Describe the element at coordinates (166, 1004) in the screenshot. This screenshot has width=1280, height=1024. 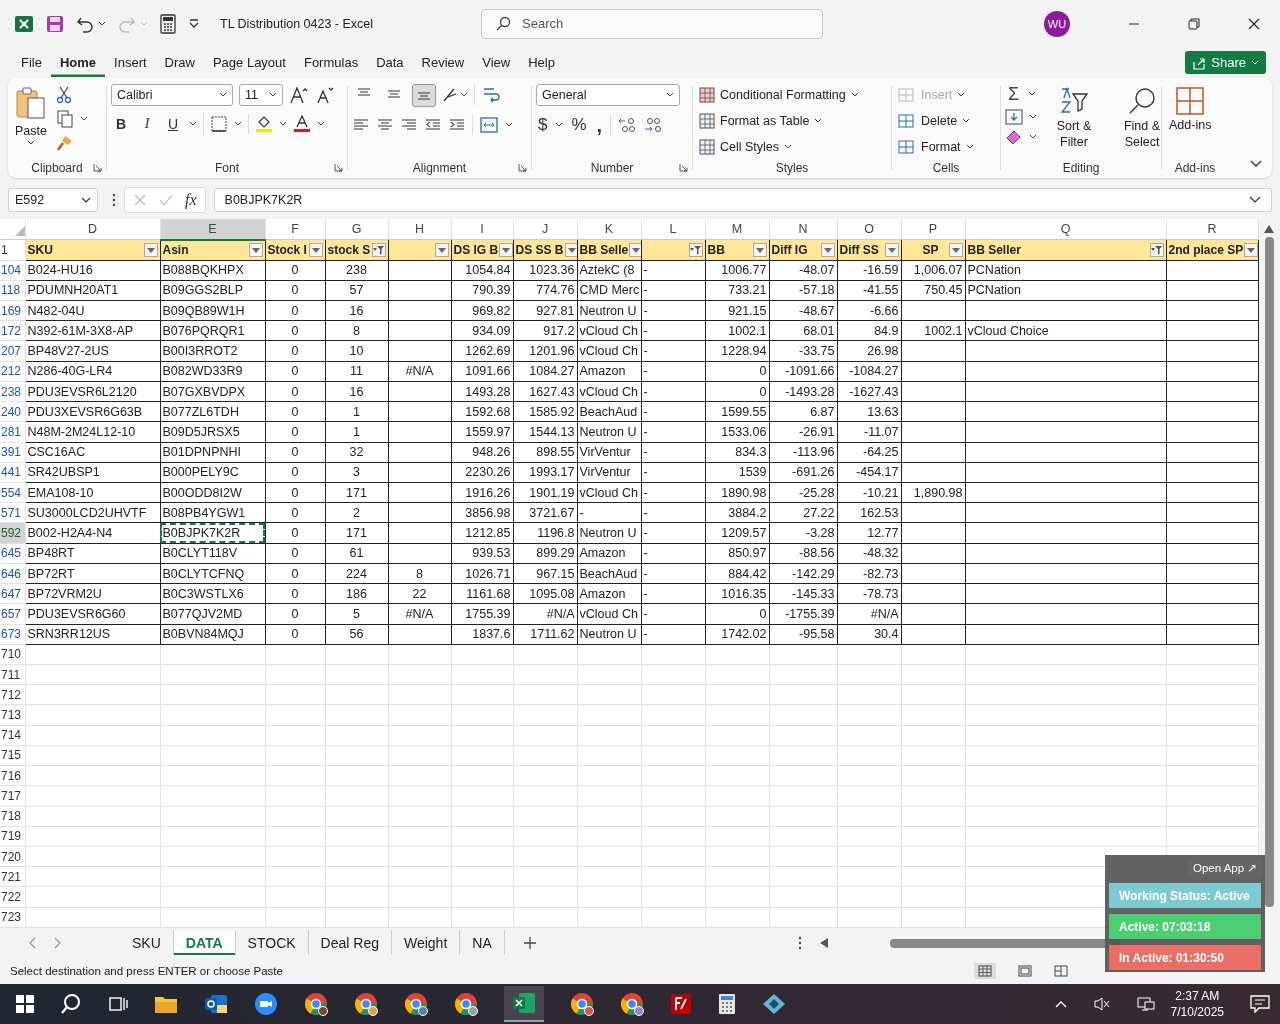
I see `folder-icon` at that location.